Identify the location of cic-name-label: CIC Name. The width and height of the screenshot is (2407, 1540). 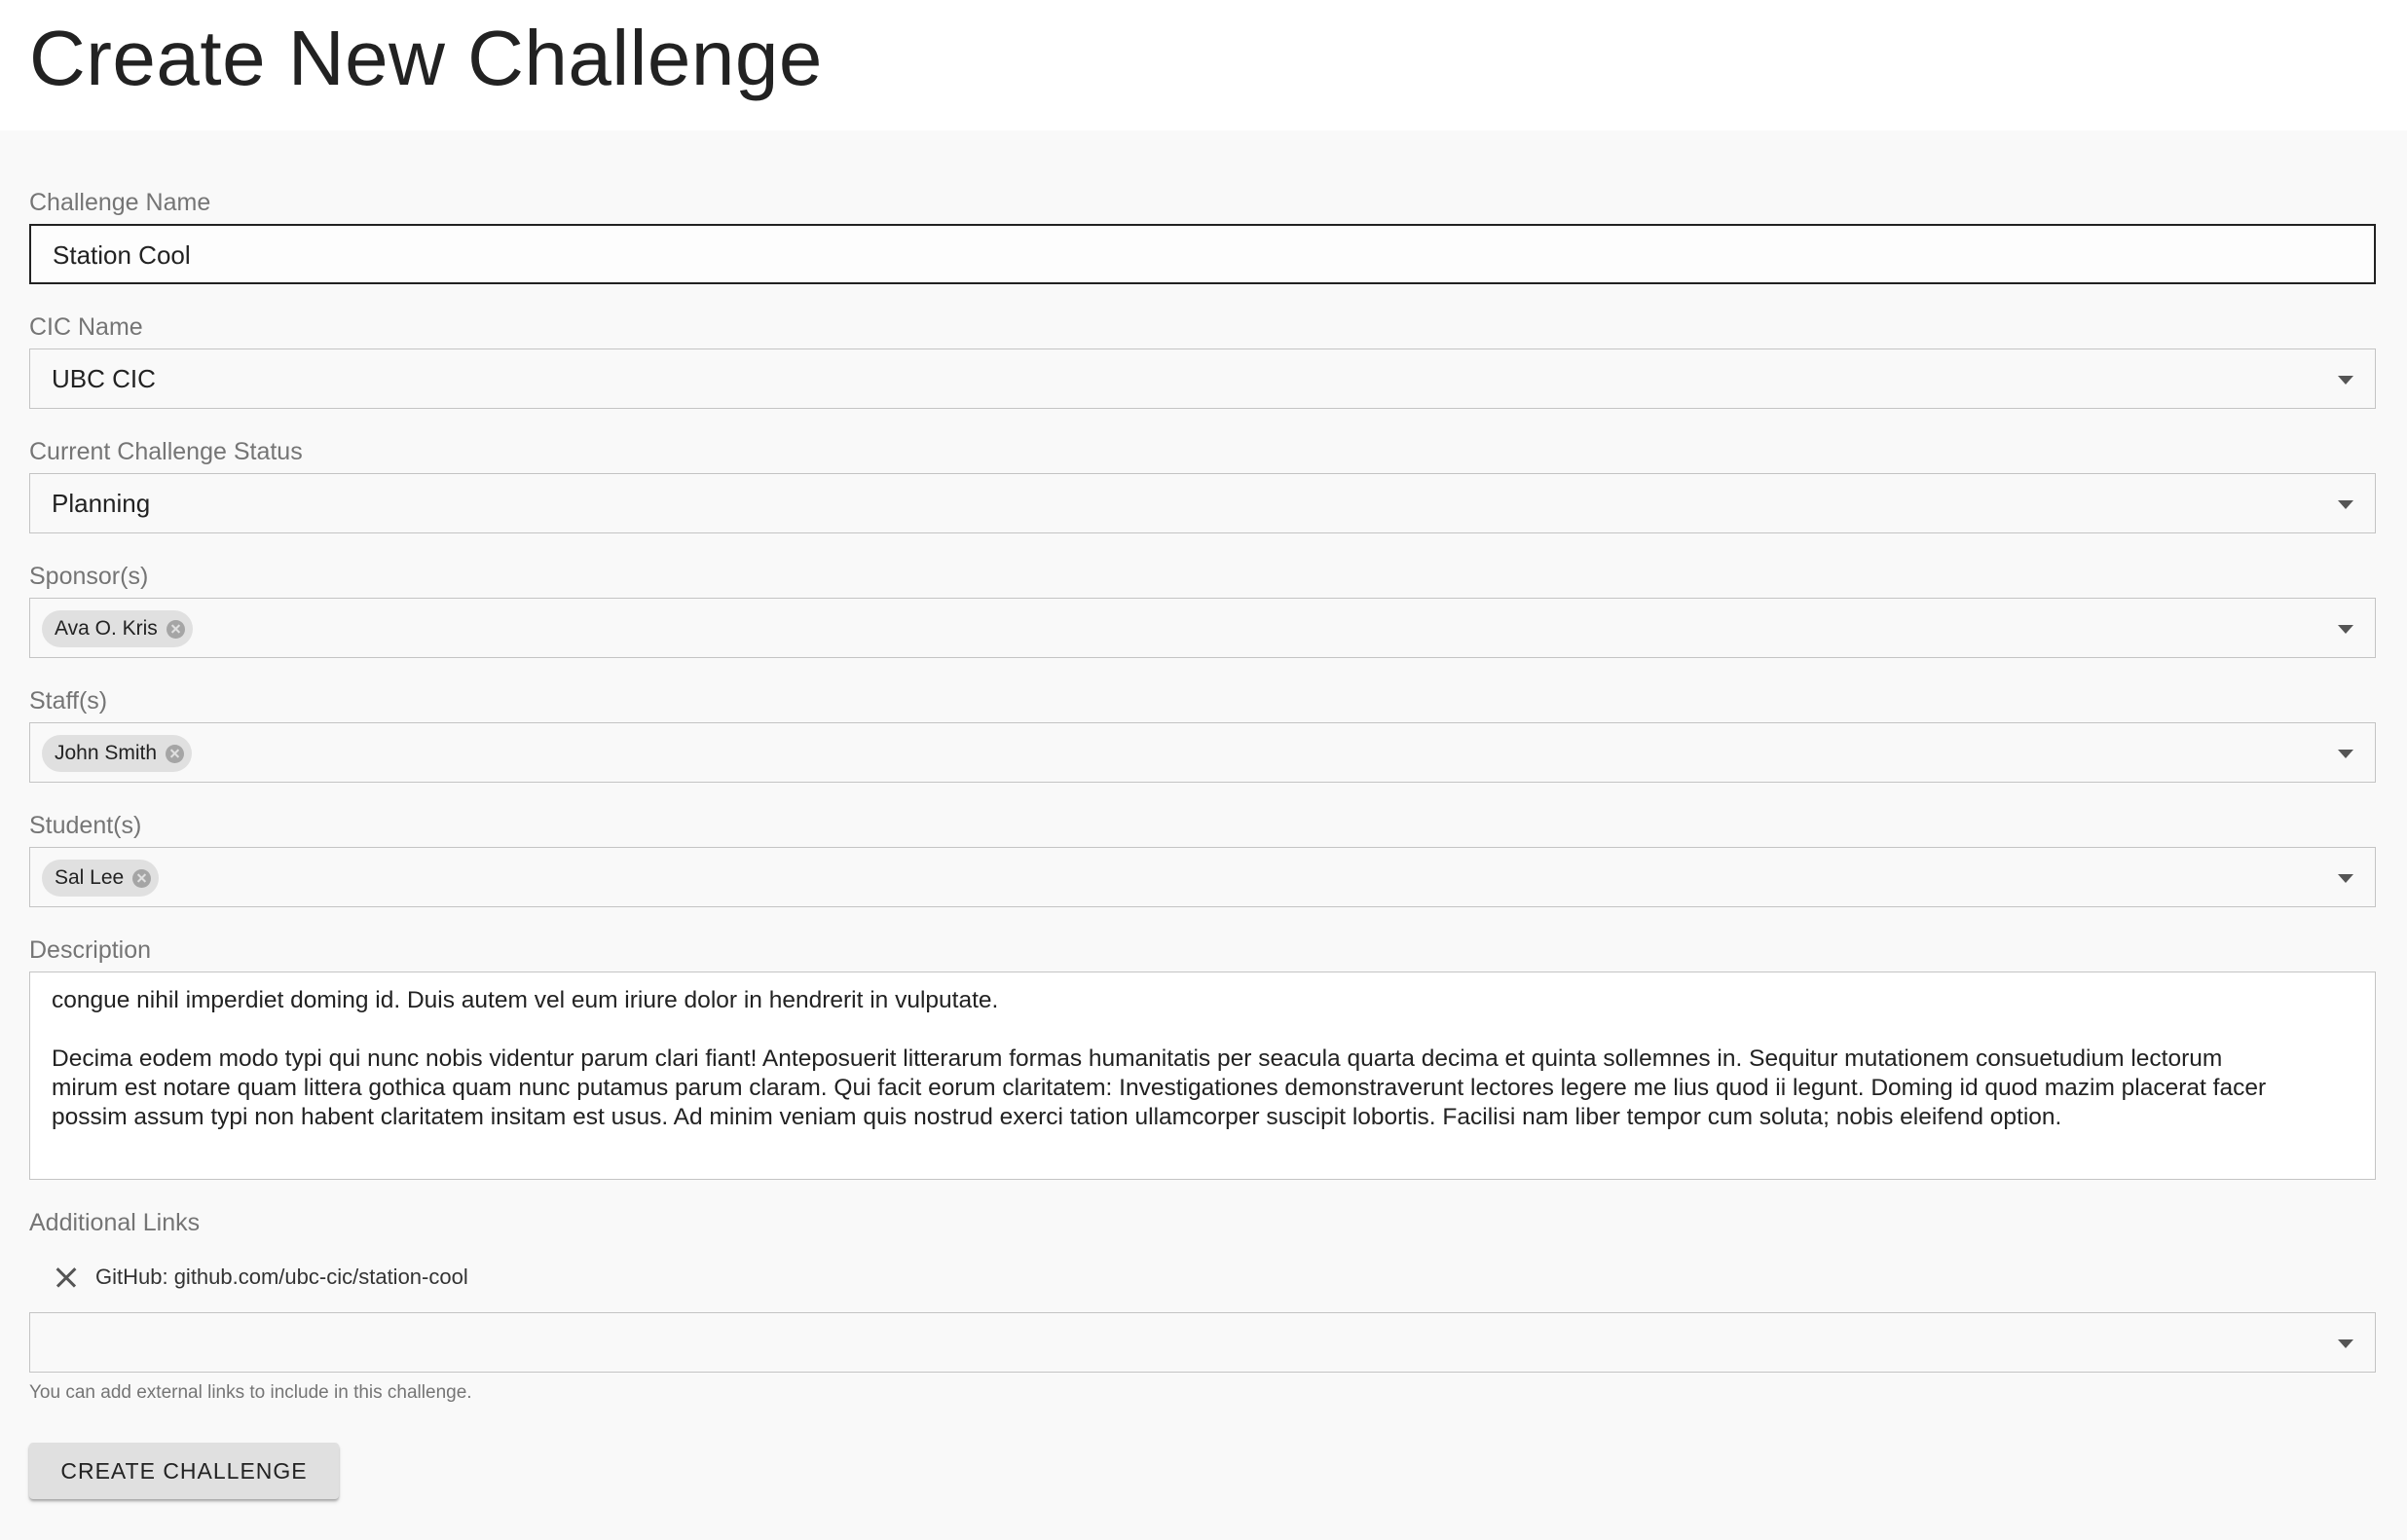
(86, 327).